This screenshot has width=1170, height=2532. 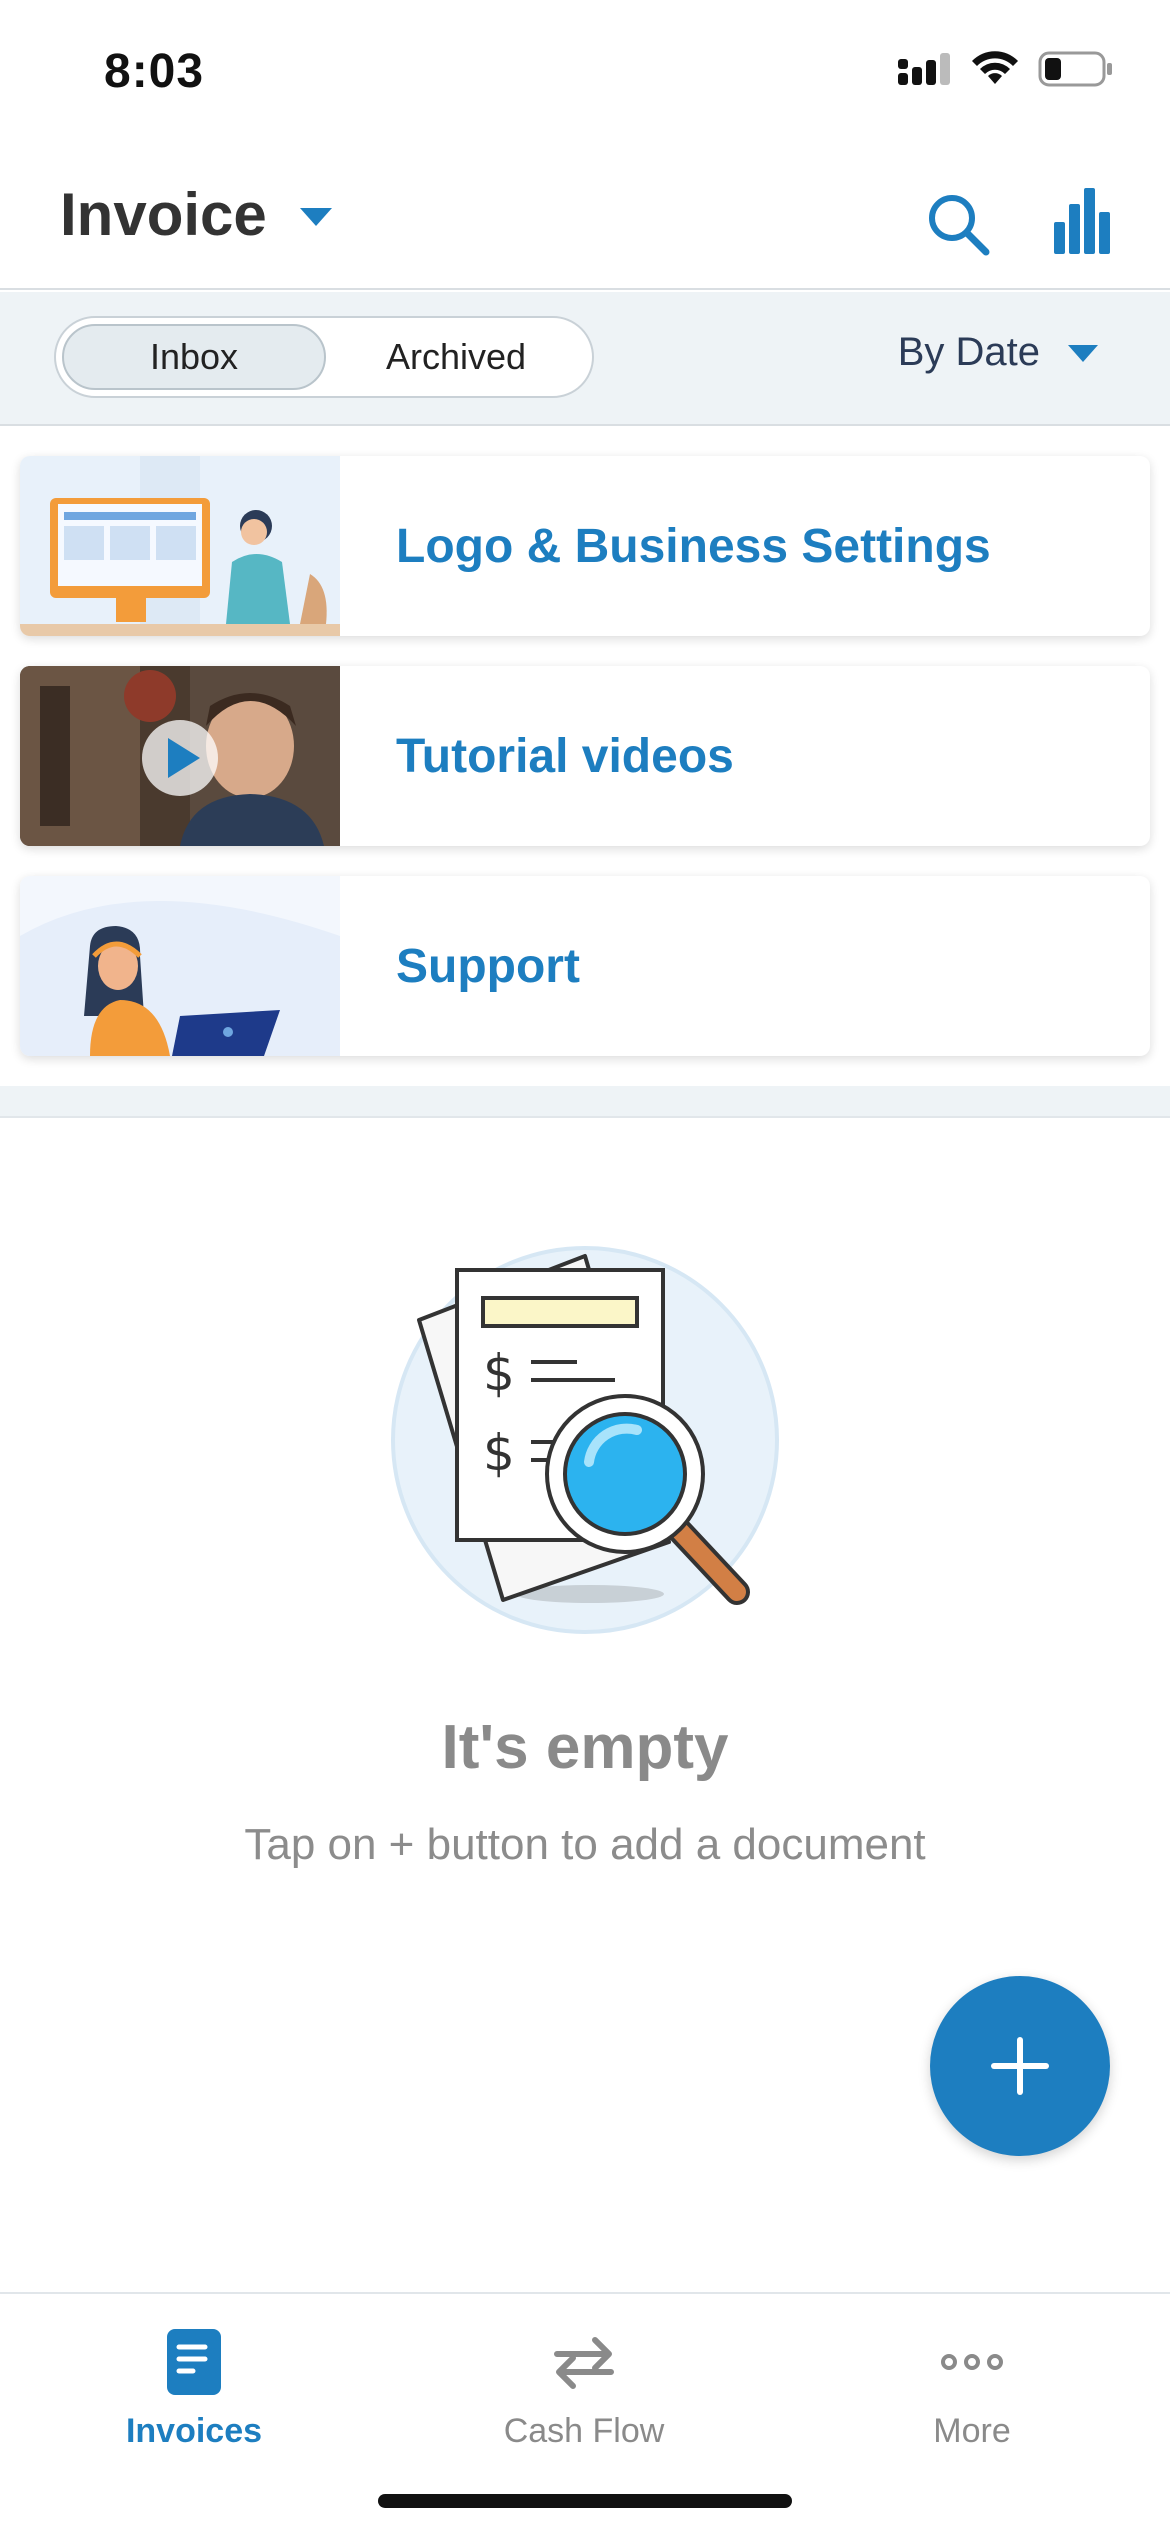 What do you see at coordinates (180, 756) in the screenshot?
I see `video-play-thumbnail` at bounding box center [180, 756].